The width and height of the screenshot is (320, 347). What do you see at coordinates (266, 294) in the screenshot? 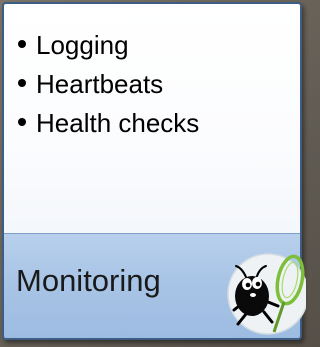
I see `bug-with-net-icon` at bounding box center [266, 294].